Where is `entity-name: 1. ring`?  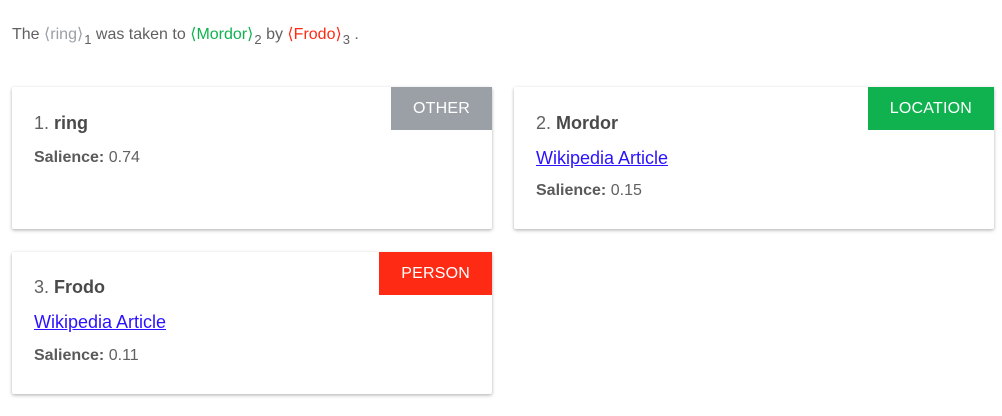 entity-name: 1. ring is located at coordinates (61, 123).